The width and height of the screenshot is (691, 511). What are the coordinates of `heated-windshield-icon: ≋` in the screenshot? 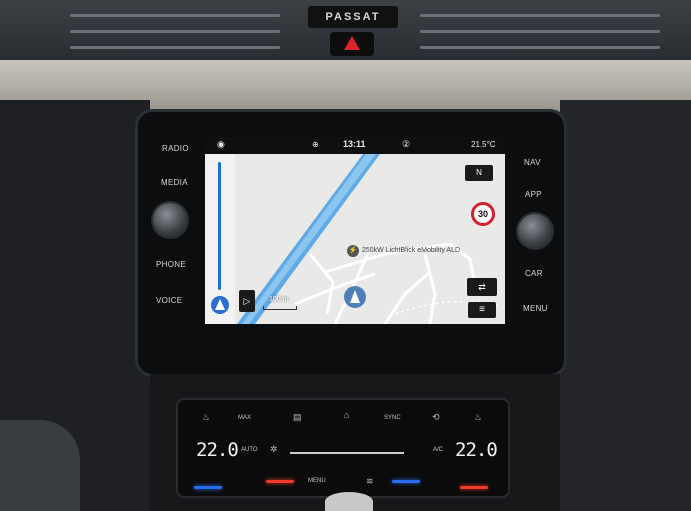 It's located at (370, 481).